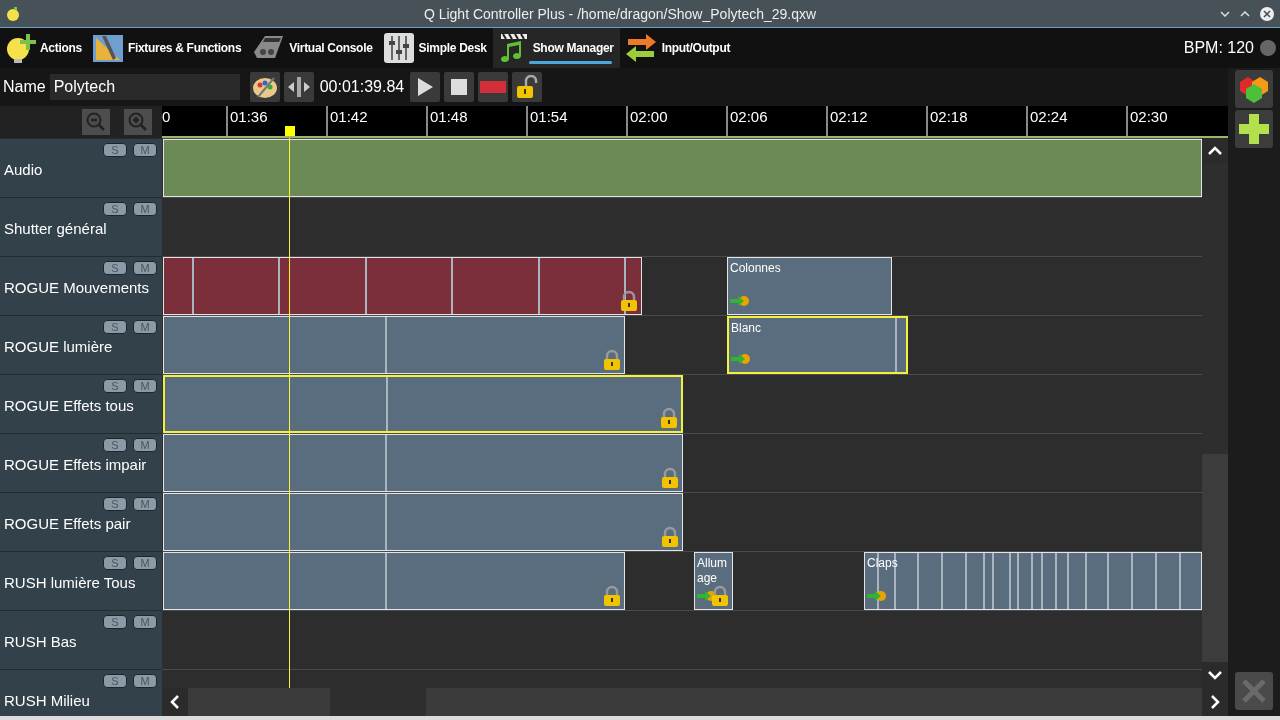 The width and height of the screenshot is (1280, 720). I want to click on add-button, so click(1254, 129).